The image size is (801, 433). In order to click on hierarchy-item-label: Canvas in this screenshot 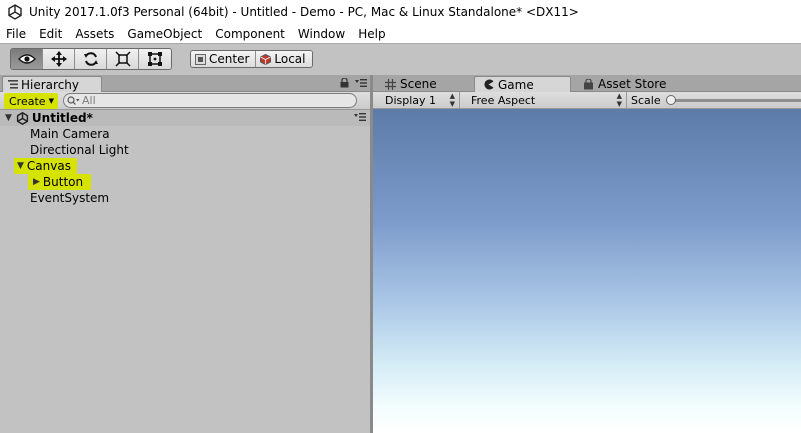, I will do `click(48, 166)`.